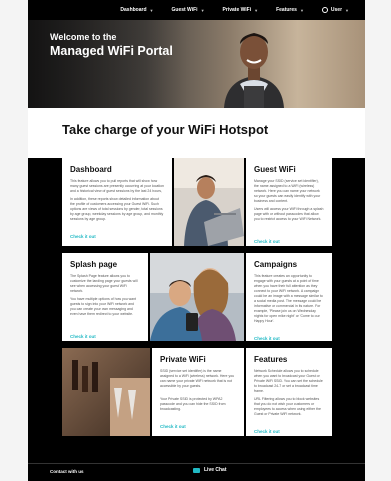 This screenshot has height=481, width=391. I want to click on wine-cellar-image, so click(106, 392).